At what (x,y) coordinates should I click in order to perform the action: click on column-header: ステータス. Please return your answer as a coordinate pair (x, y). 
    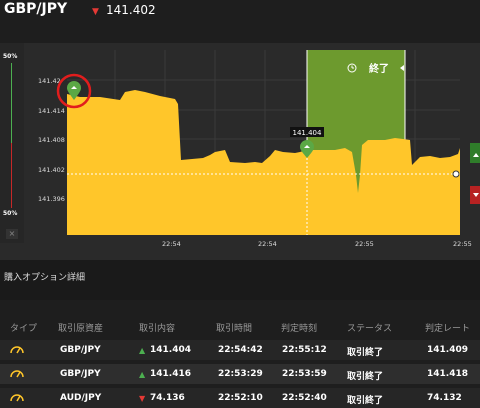
    Looking at the image, I should click on (370, 329).